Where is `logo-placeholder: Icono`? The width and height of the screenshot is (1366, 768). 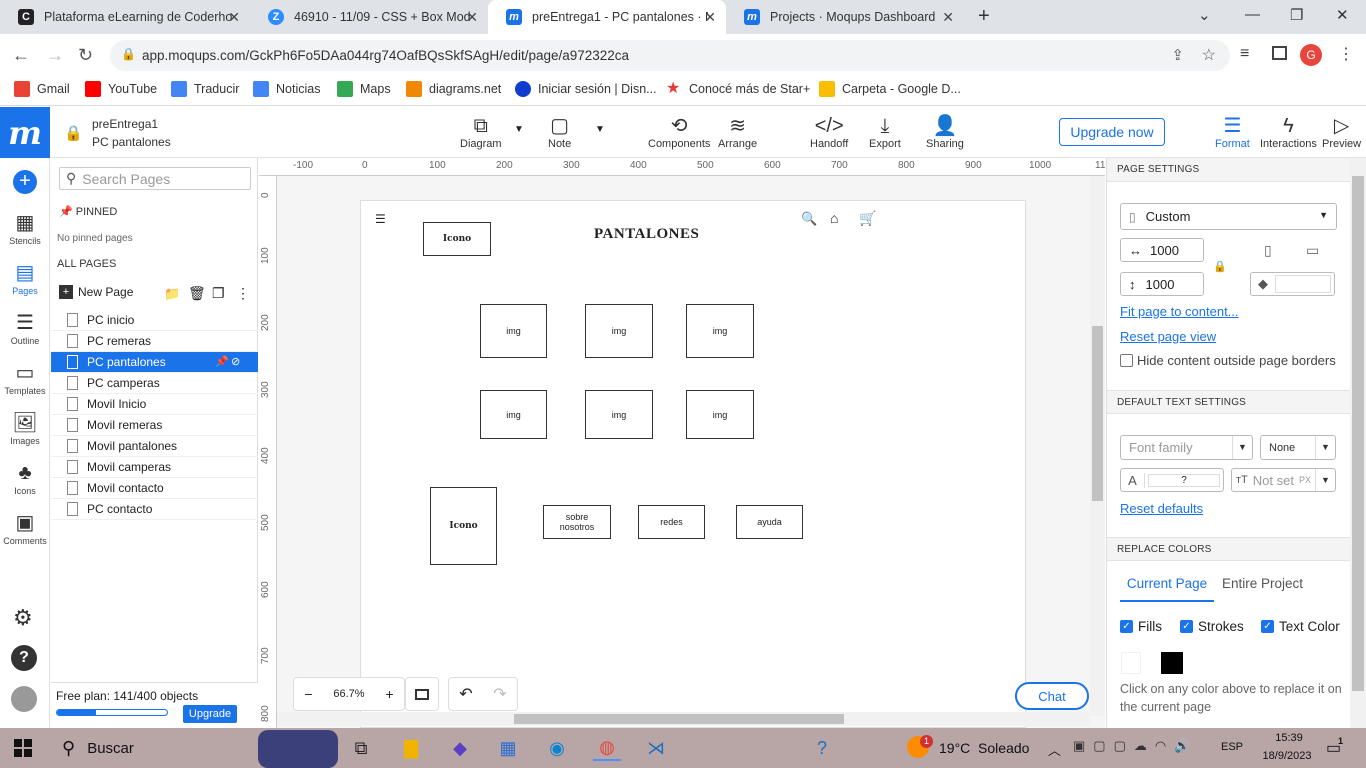
logo-placeholder: Icono is located at coordinates (457, 239).